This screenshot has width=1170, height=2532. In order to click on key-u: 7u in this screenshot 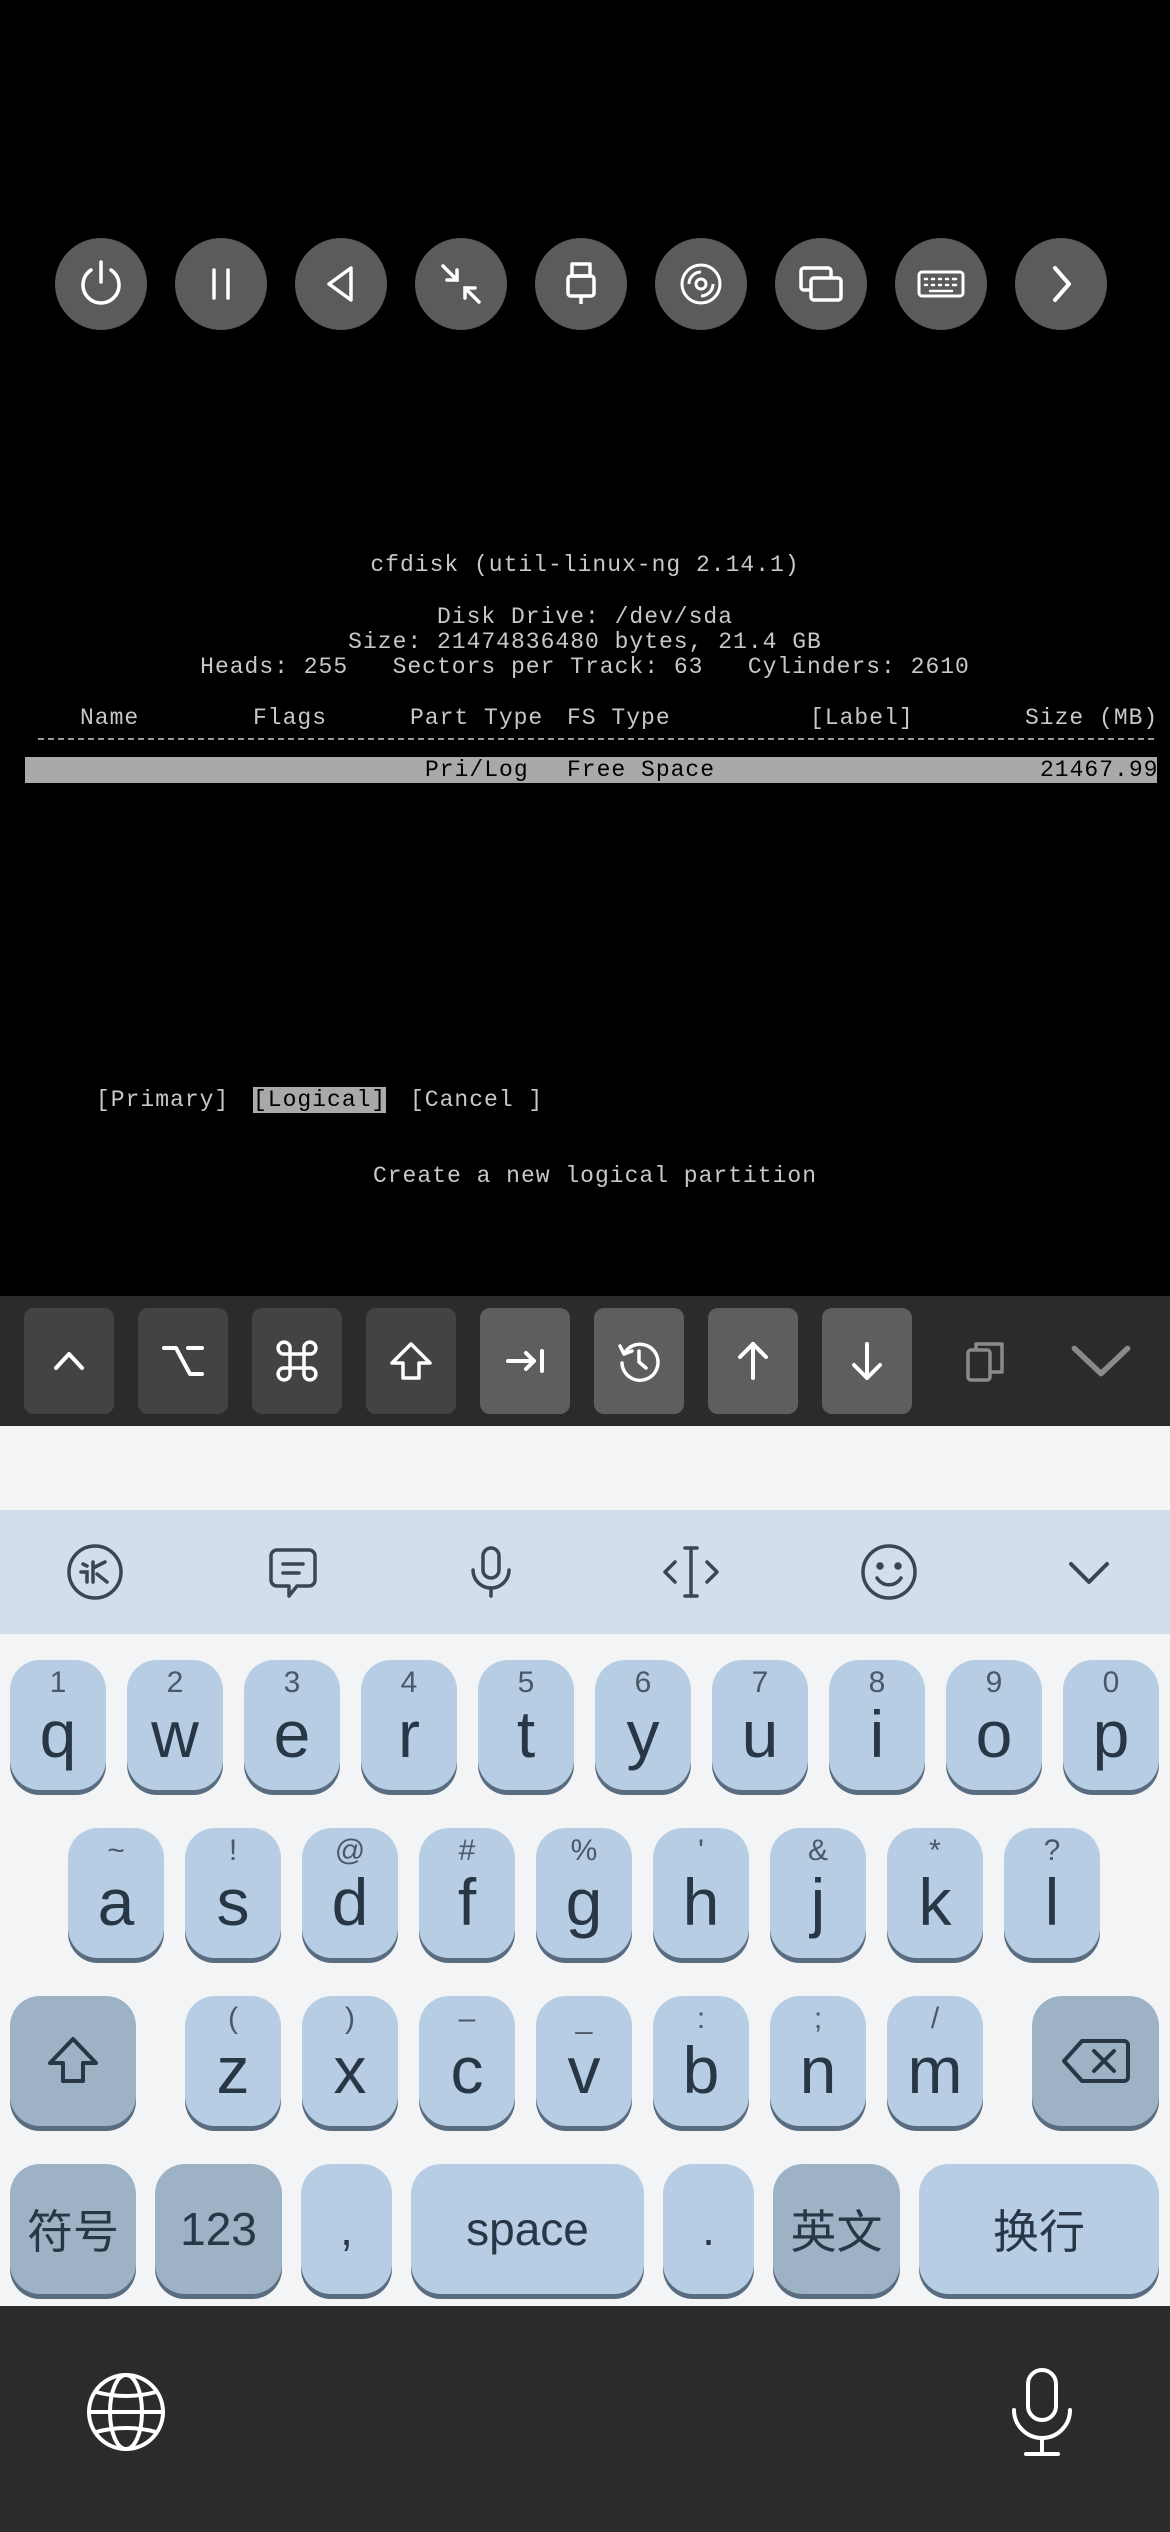, I will do `click(760, 1725)`.